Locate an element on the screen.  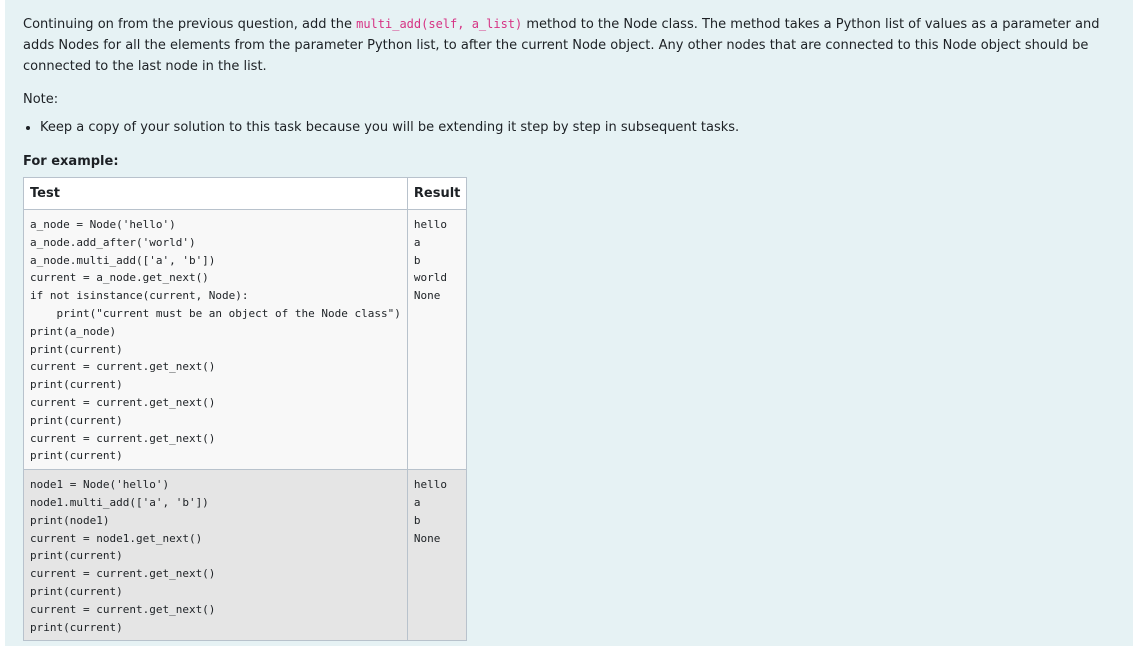
result-cell: hello a b world None is located at coordinates (437, 339).